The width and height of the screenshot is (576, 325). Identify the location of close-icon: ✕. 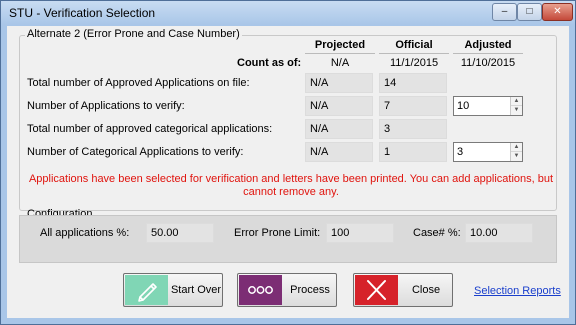
(557, 11).